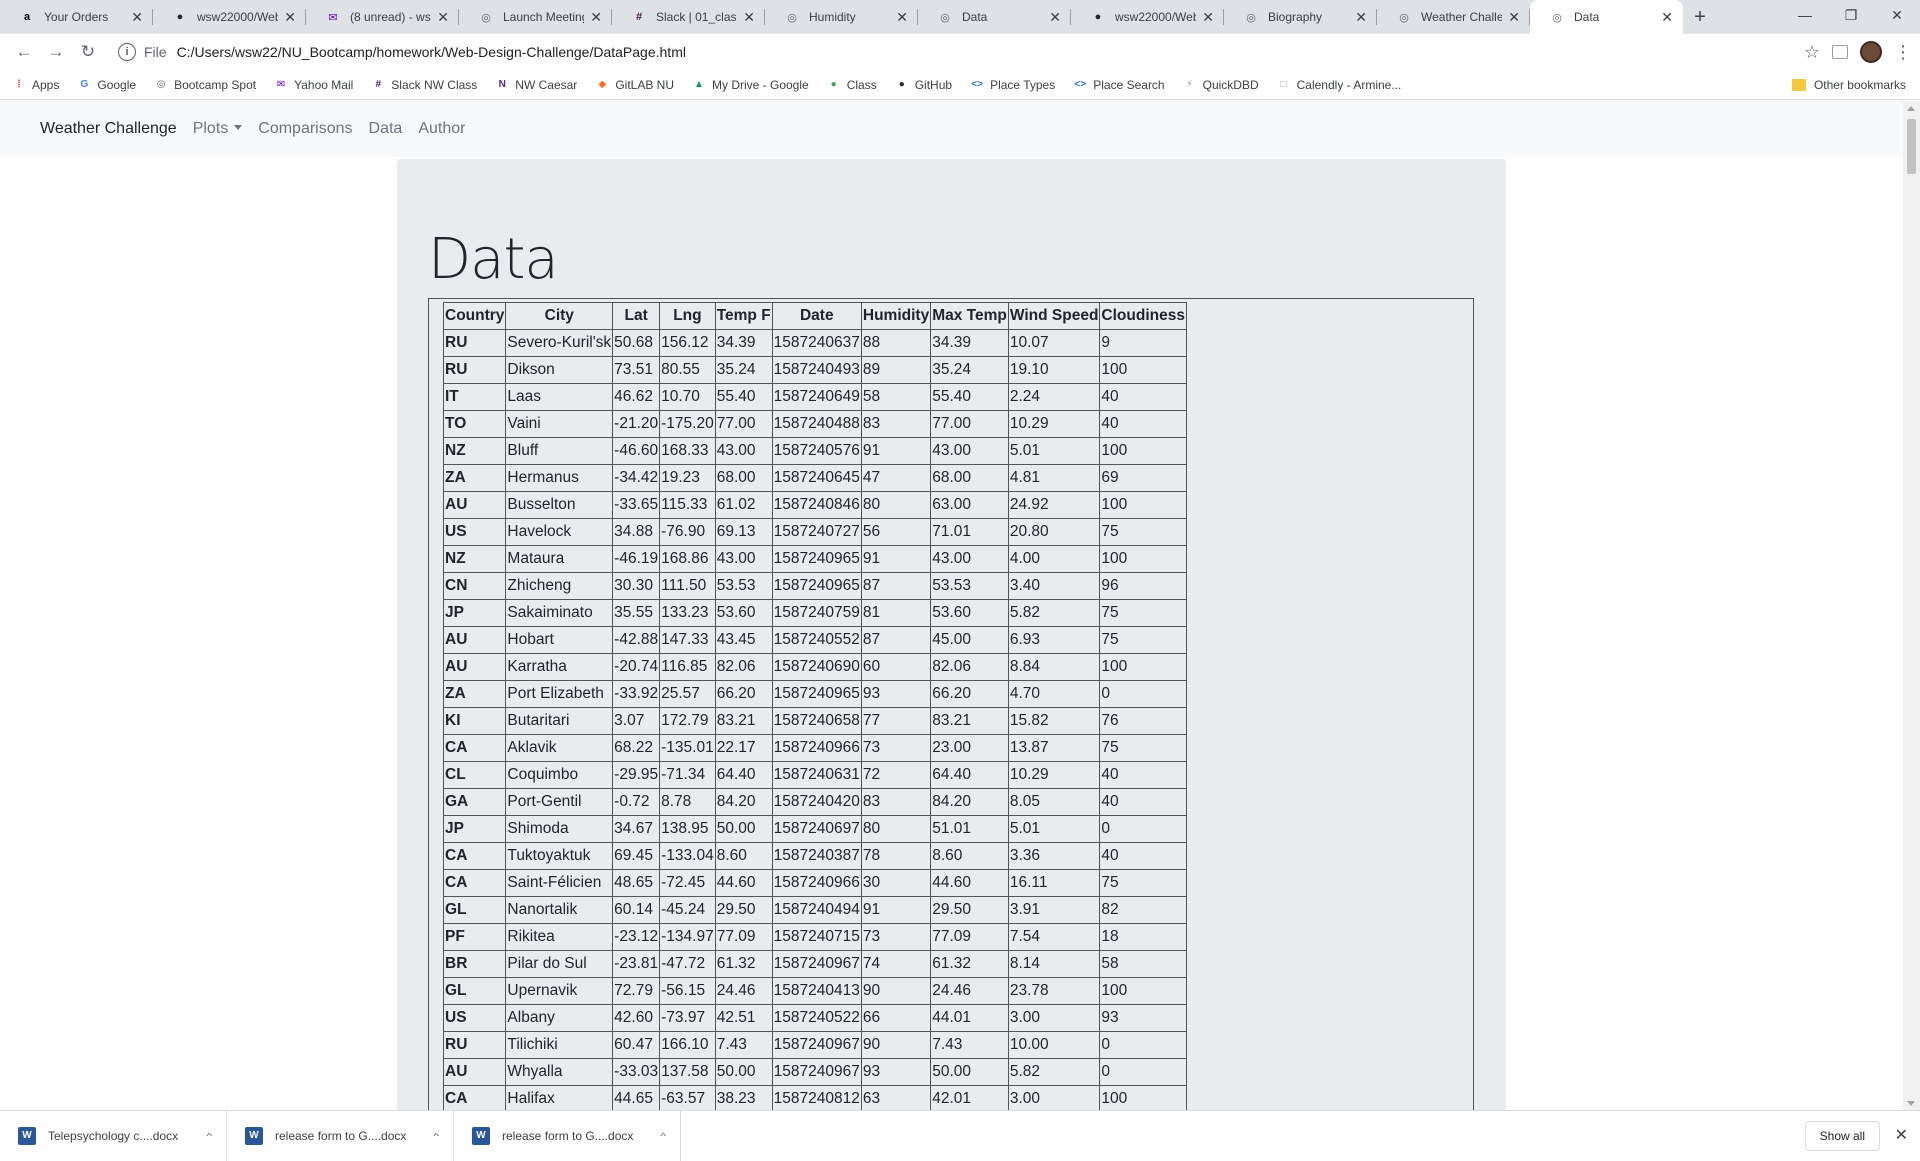 Image resolution: width=1920 pixels, height=1161 pixels. I want to click on table-cell: 1587240965, so click(816, 694).